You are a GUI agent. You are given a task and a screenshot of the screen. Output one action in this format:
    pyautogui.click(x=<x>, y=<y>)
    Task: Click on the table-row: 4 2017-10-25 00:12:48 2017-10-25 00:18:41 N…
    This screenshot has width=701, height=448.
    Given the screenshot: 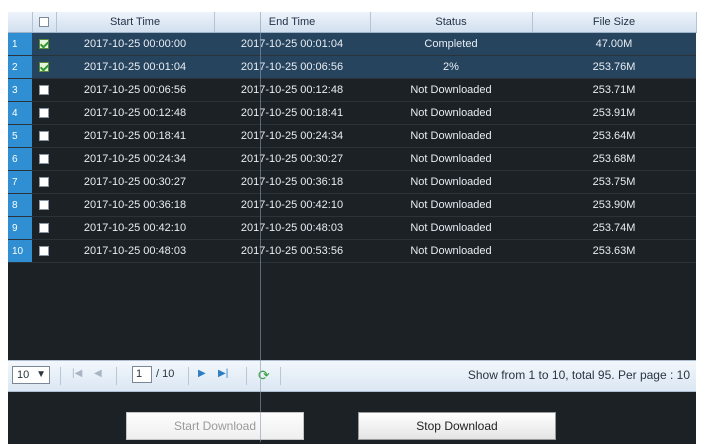 What is the action you would take?
    pyautogui.click(x=352, y=113)
    